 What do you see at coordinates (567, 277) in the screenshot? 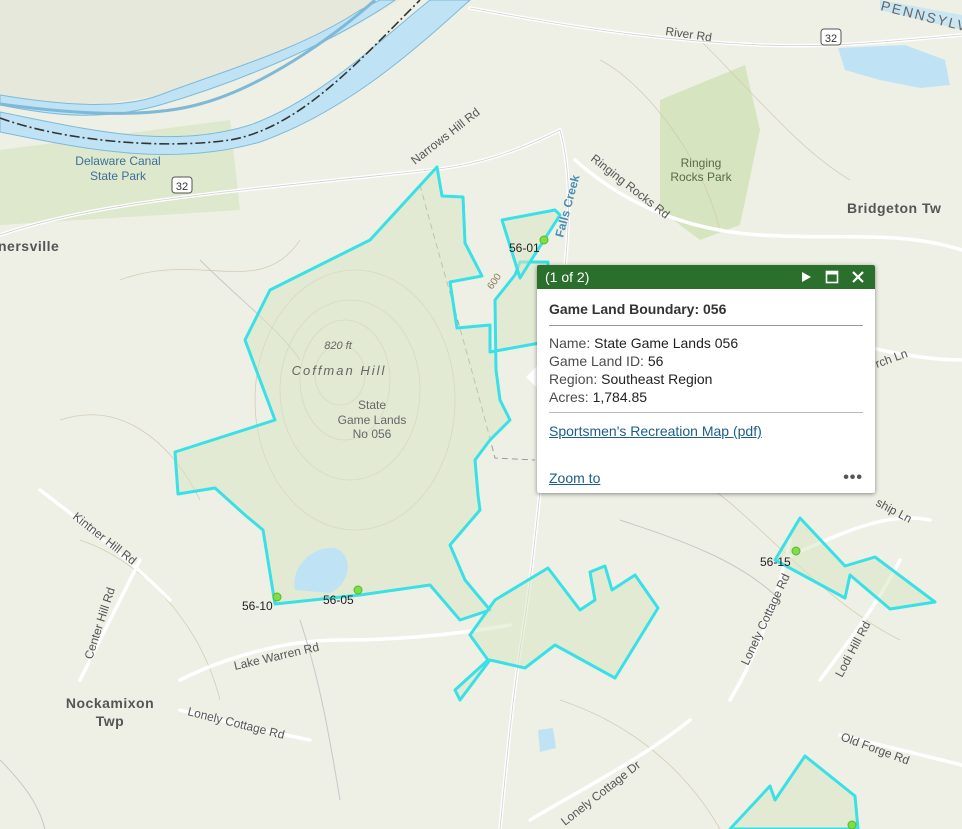
I see `popup-count: (1 of 2)` at bounding box center [567, 277].